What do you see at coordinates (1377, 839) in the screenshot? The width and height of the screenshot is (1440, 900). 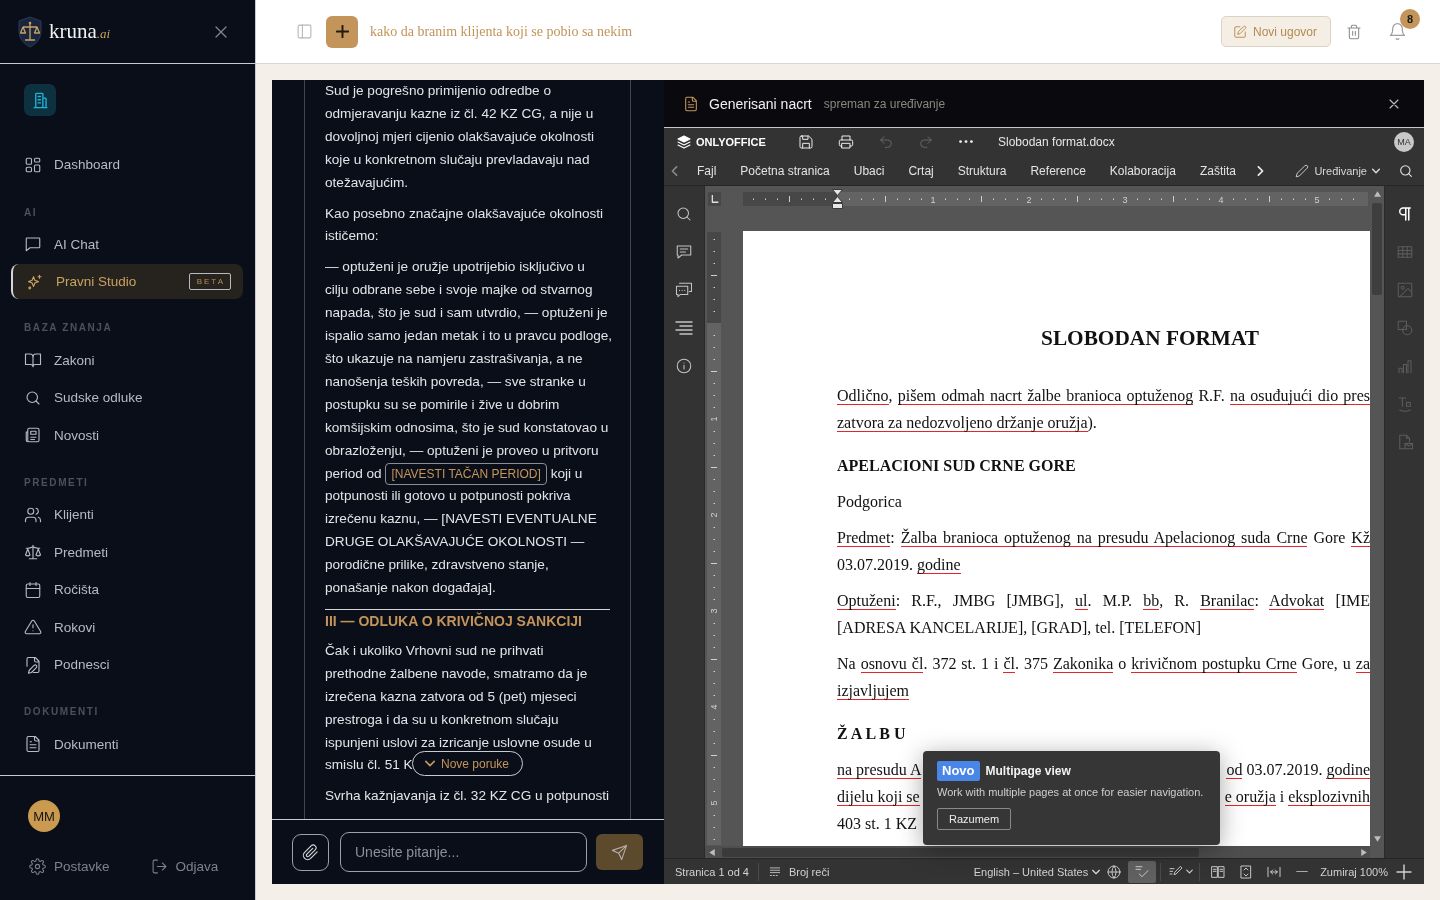 I see `triangle-down-icon` at bounding box center [1377, 839].